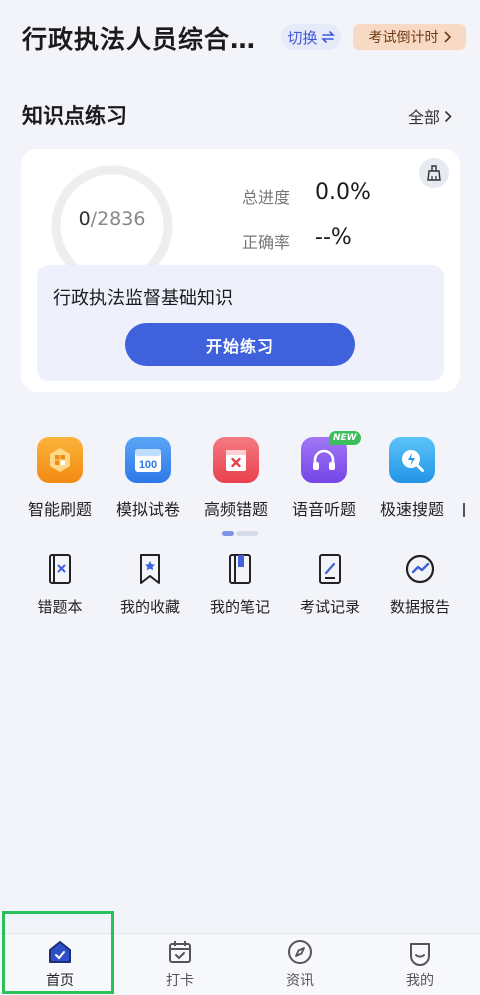 The height and width of the screenshot is (995, 480). Describe the element at coordinates (143, 297) in the screenshot. I see `subject-name: 行政执法监督基础知识` at that location.